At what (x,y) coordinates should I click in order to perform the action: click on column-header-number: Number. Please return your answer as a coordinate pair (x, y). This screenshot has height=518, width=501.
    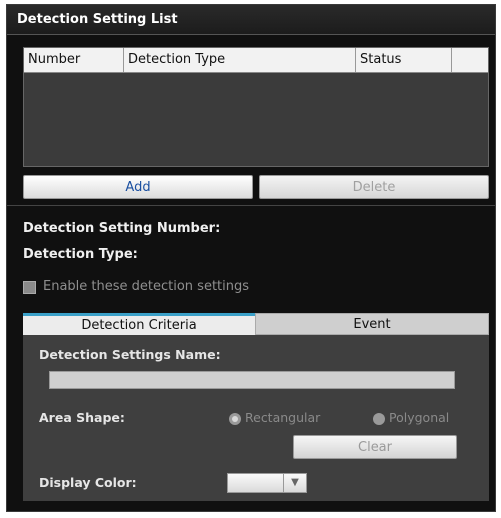
    Looking at the image, I should click on (74, 60).